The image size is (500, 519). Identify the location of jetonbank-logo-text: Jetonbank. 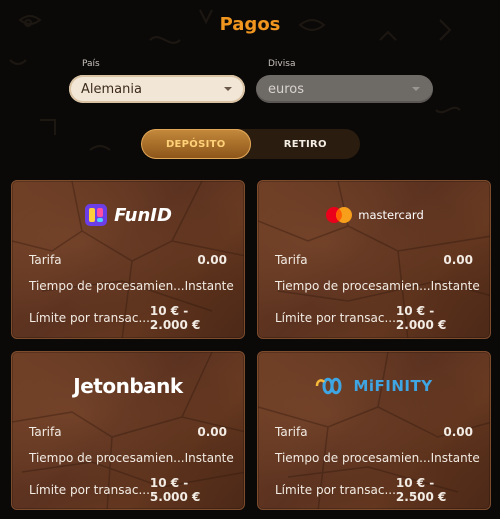
(128, 386).